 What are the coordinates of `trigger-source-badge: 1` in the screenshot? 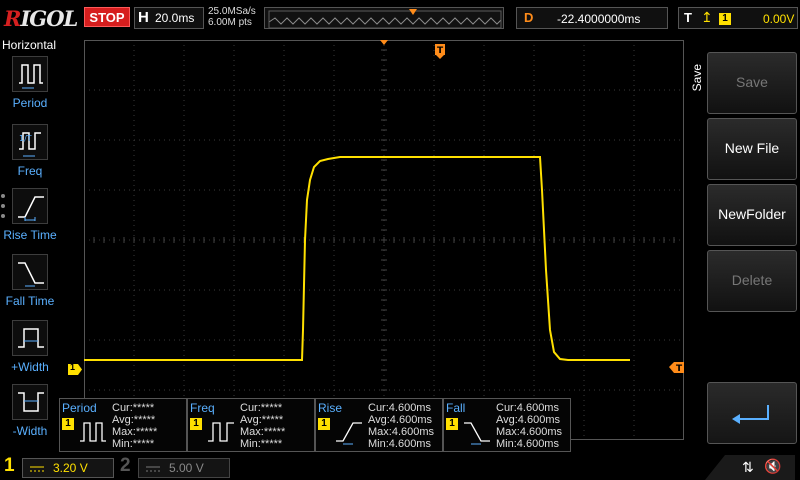 It's located at (725, 19).